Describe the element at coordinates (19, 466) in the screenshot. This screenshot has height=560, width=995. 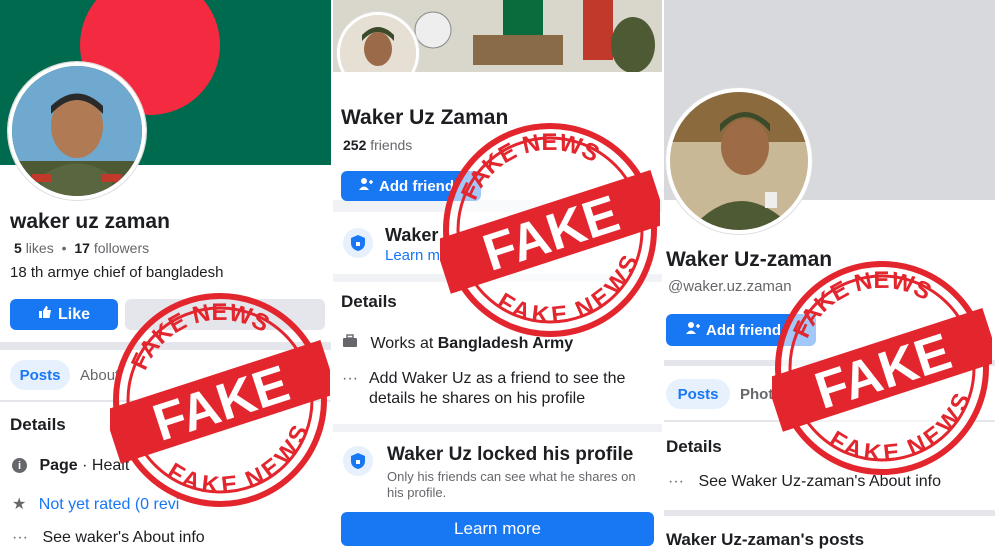
I see `info-icon: i` at that location.